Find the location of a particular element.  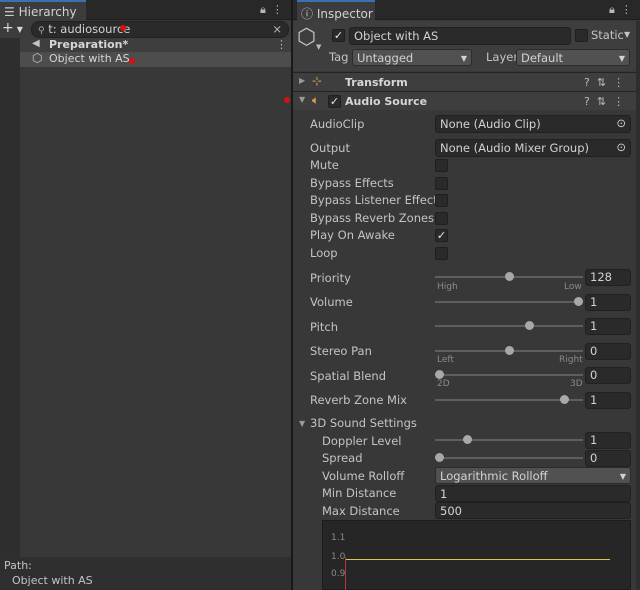

expand-arrow-icon: ▶ is located at coordinates (302, 80).